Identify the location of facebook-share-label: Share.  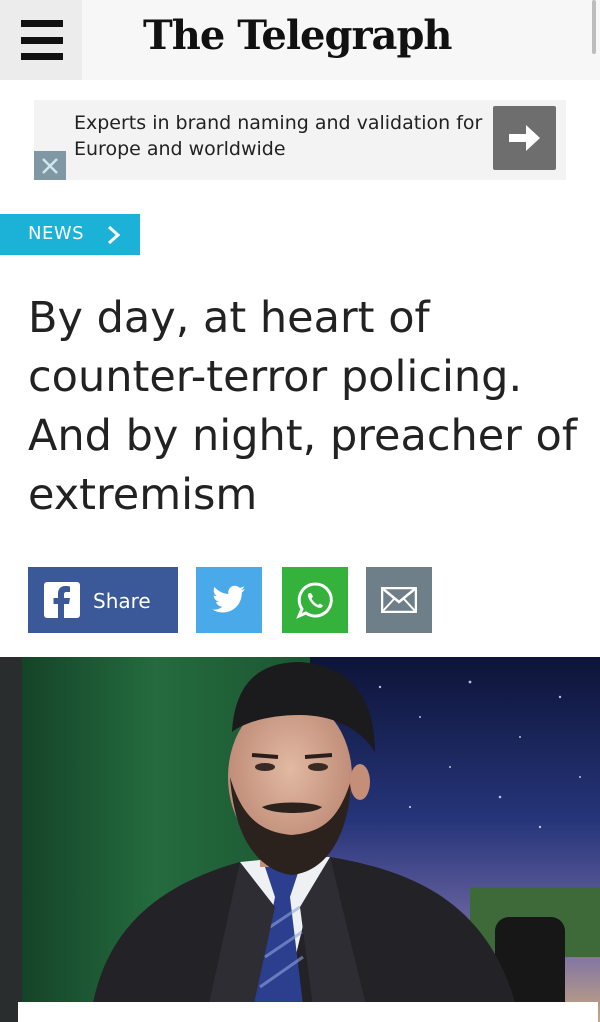
(122, 601).